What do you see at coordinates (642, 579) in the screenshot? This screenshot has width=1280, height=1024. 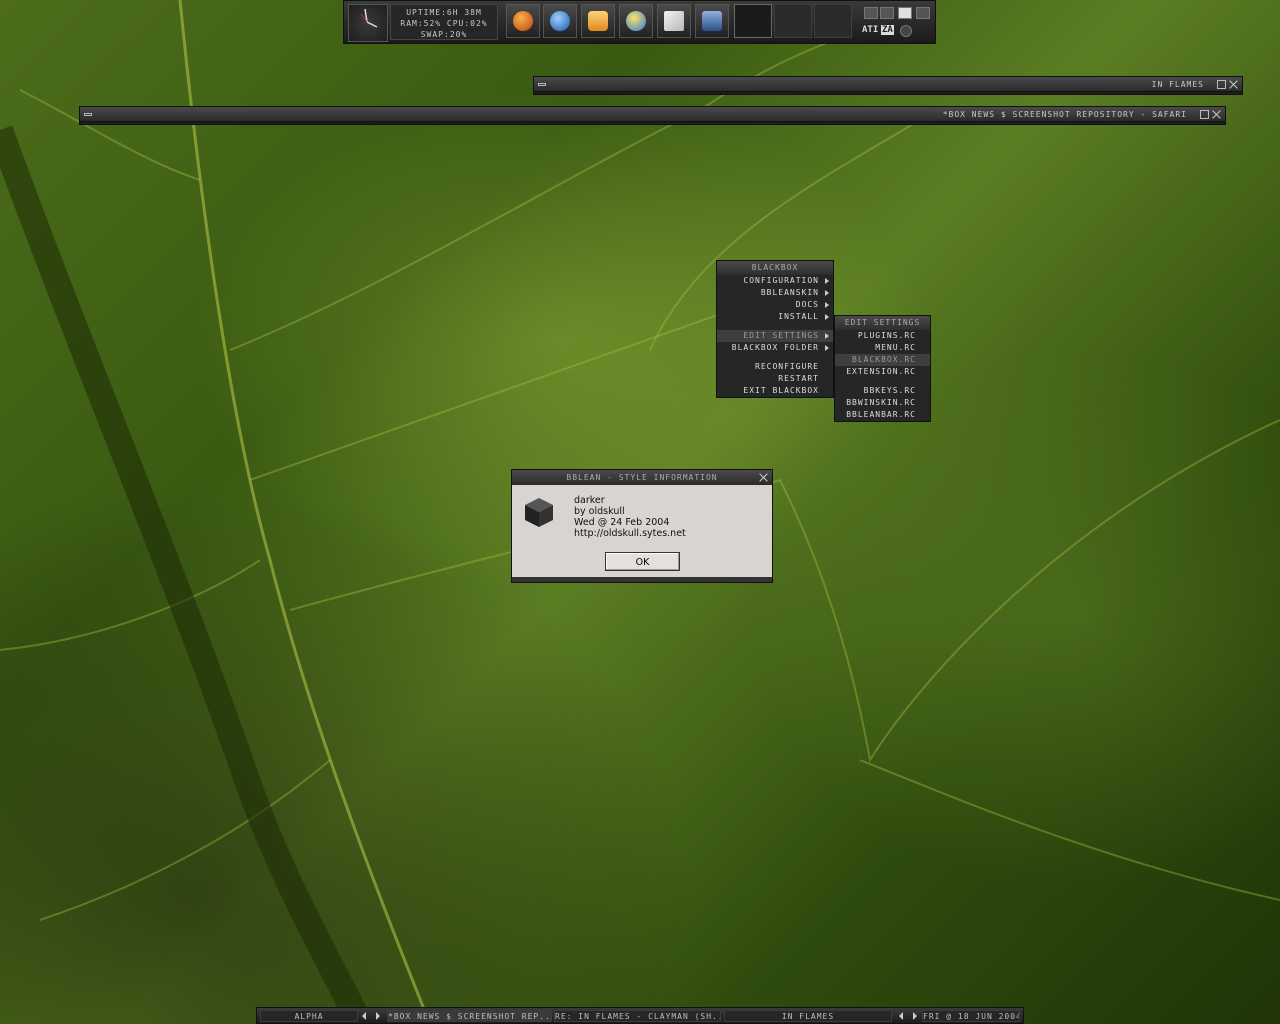 I see `dialog-bottom-bar` at bounding box center [642, 579].